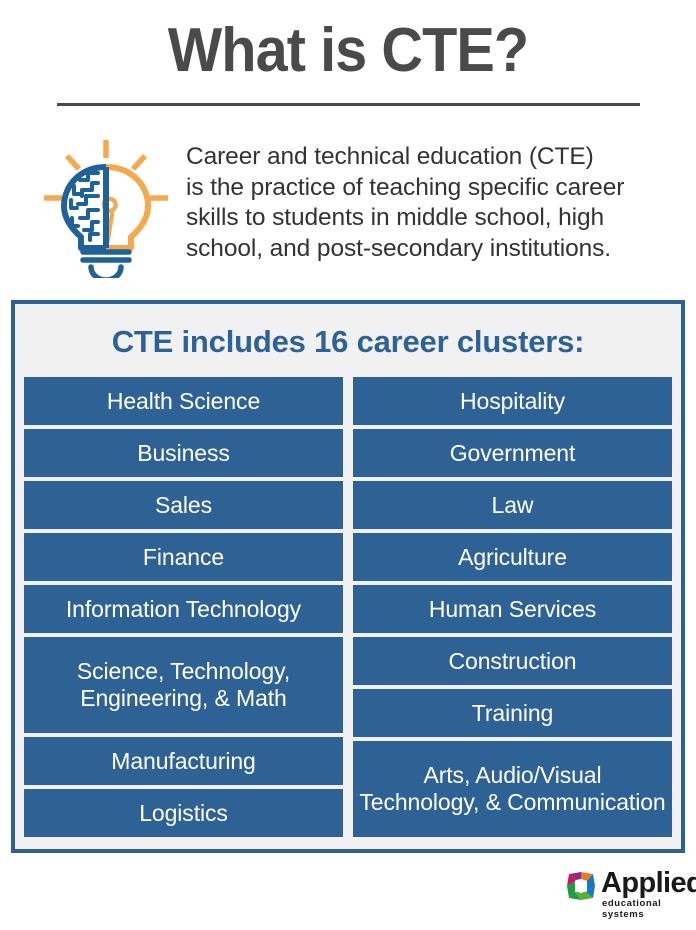  I want to click on cluster-item-line: Health Science, so click(183, 400).